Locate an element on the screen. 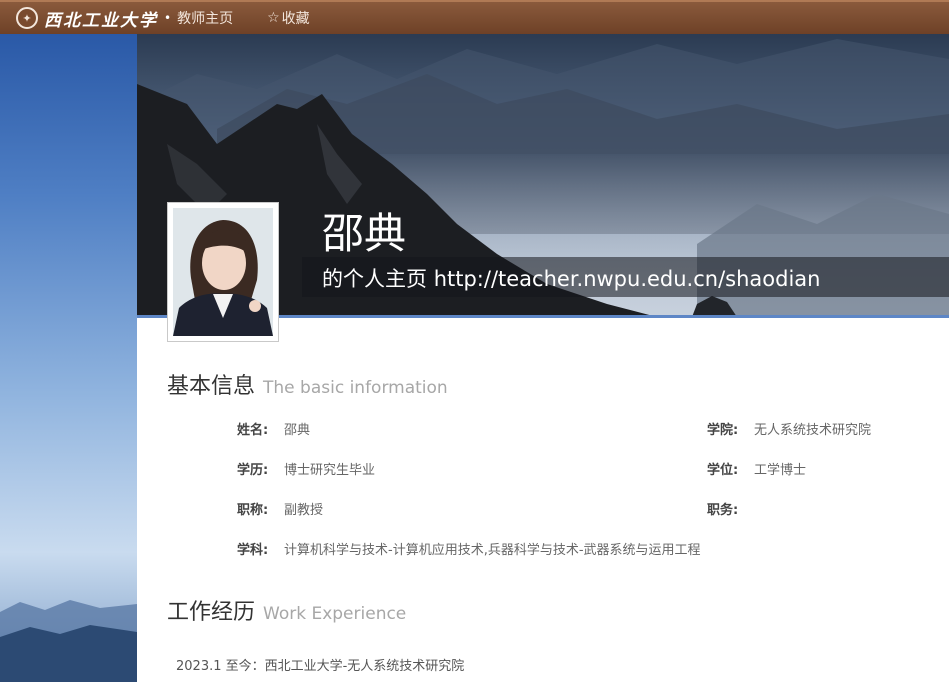 The image size is (949, 682). favorite-label: 收藏 is located at coordinates (295, 19).